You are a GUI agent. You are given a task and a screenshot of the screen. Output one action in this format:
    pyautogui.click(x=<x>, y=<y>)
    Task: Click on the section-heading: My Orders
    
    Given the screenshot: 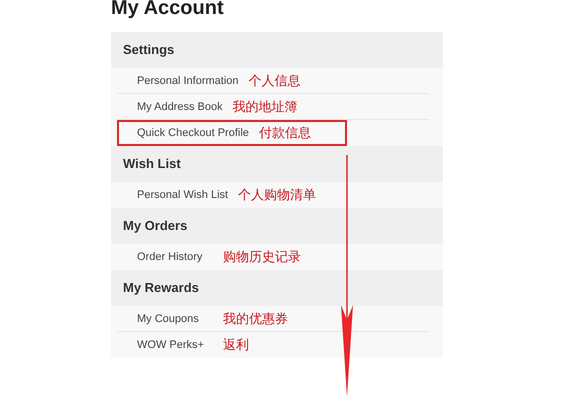 What is the action you would take?
    pyautogui.click(x=277, y=226)
    